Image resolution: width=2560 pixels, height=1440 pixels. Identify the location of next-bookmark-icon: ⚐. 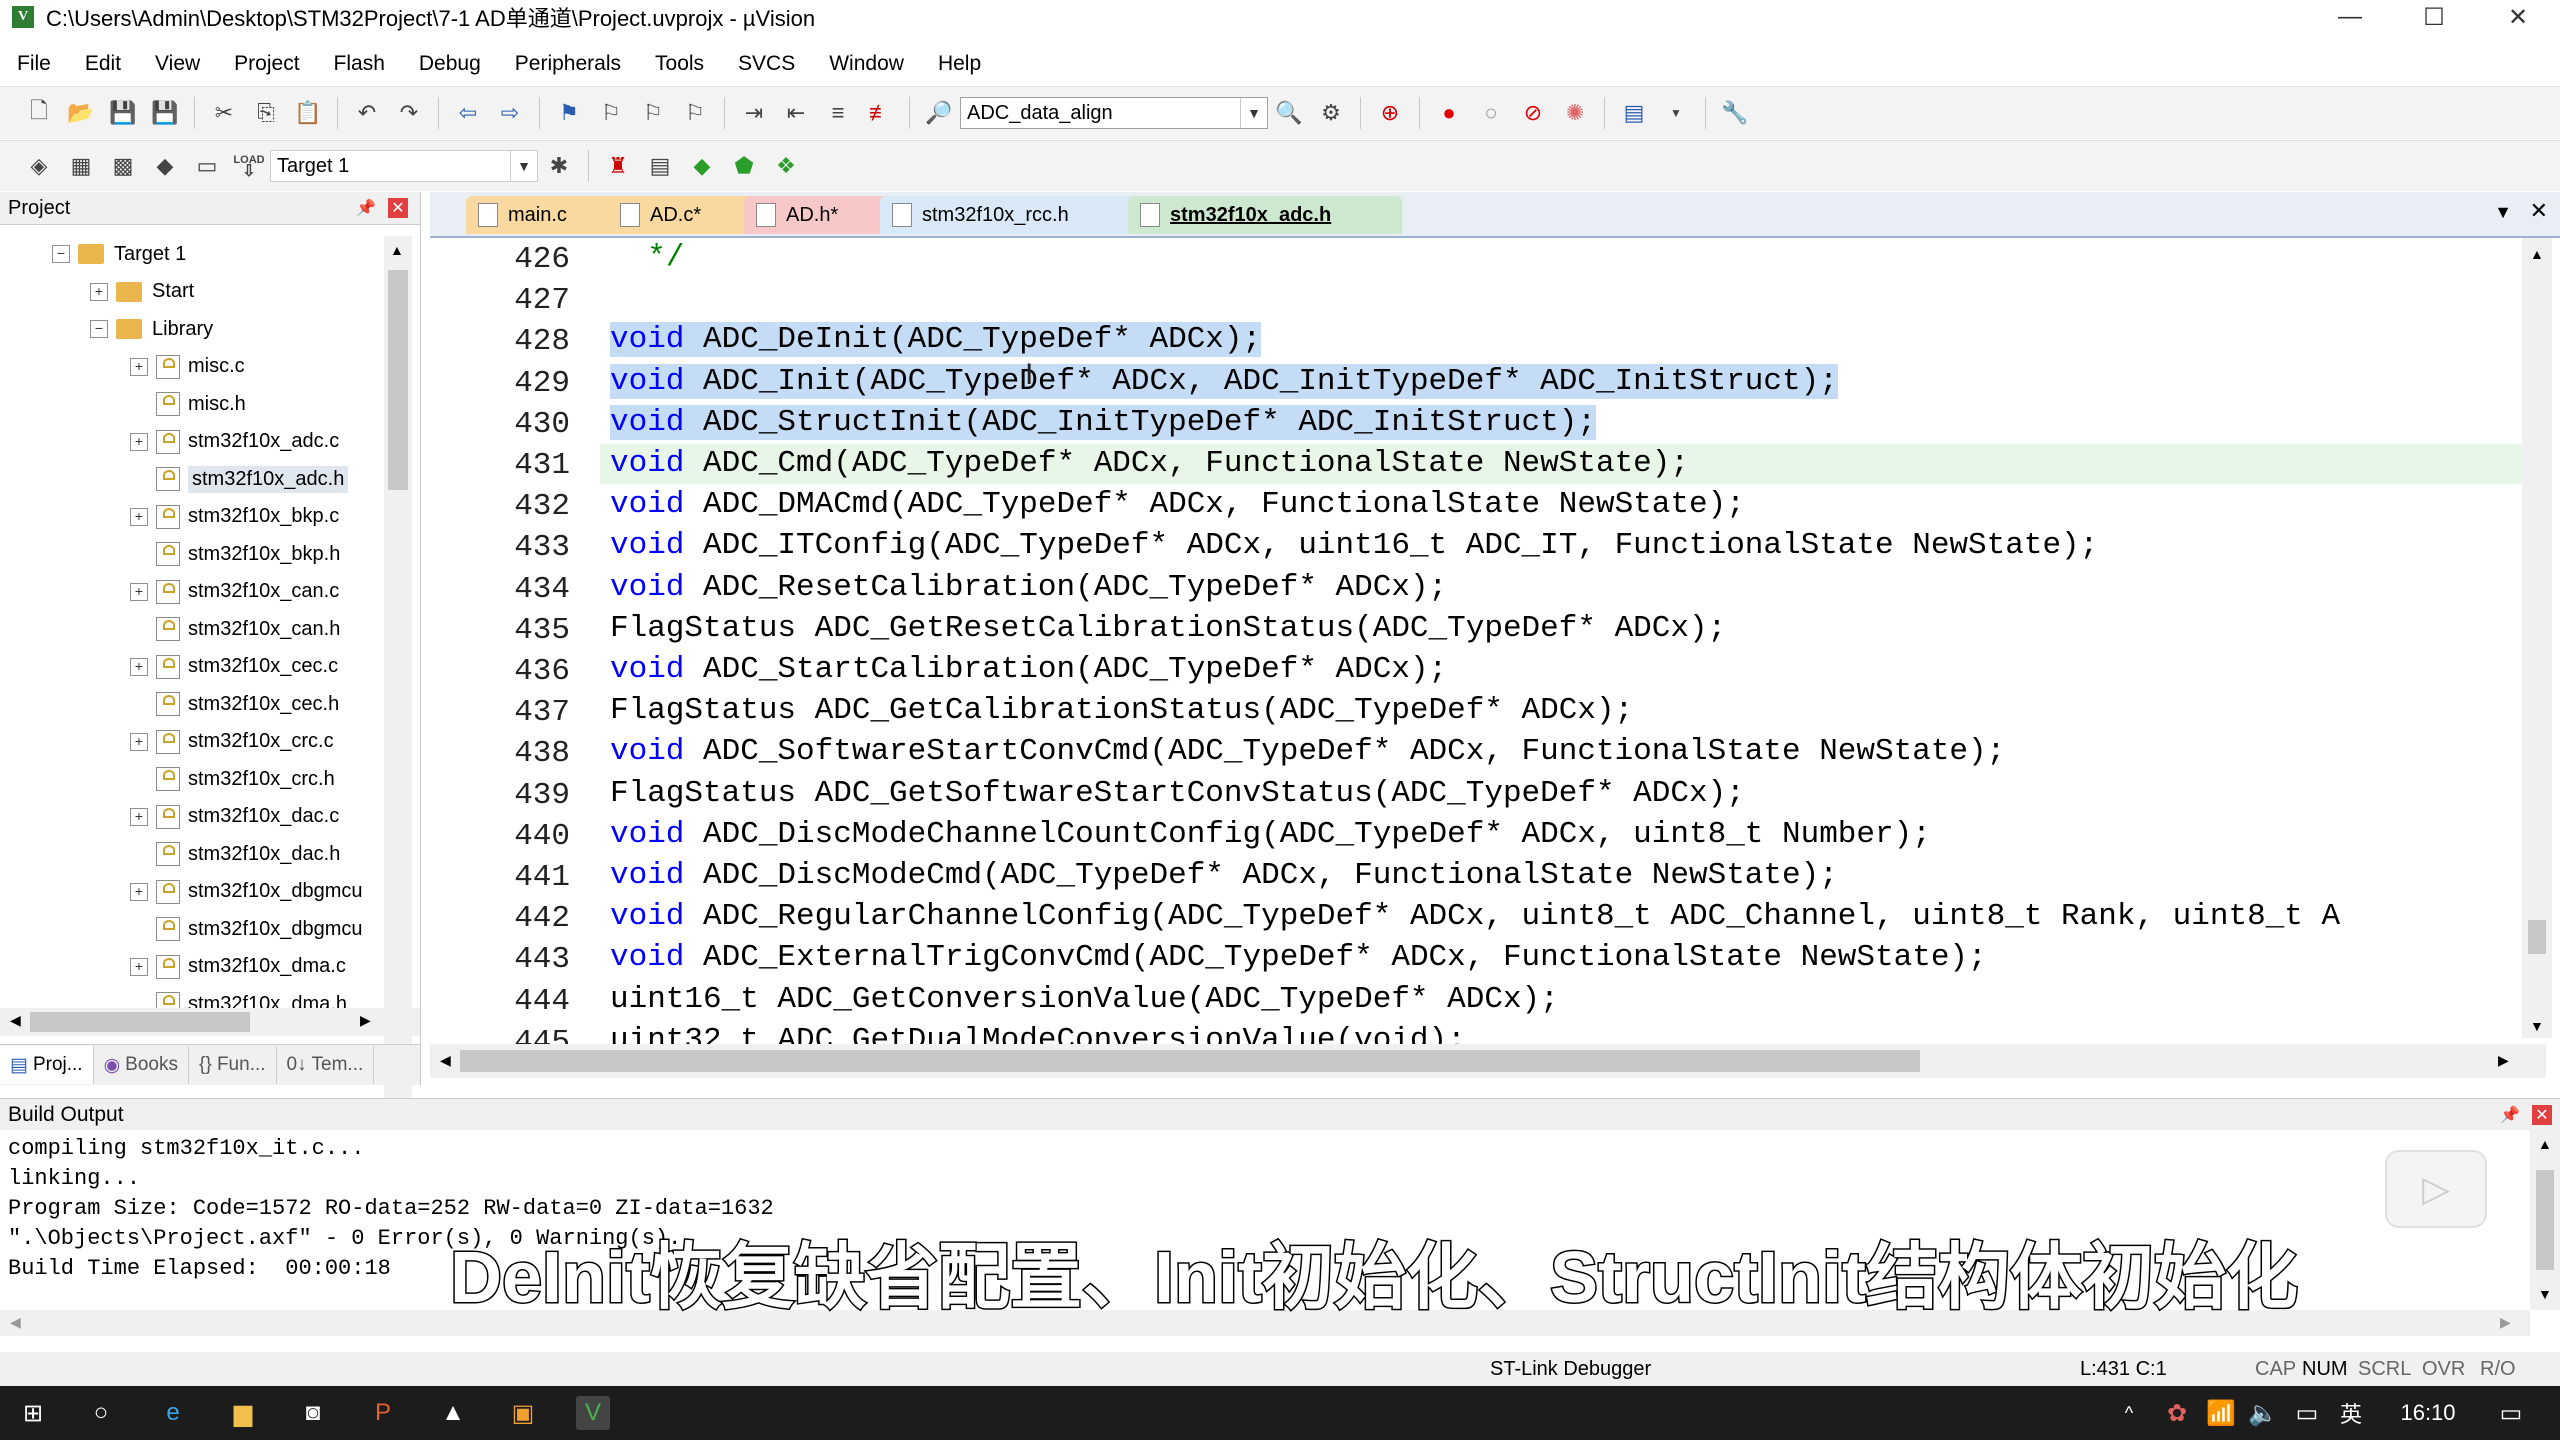
(653, 113).